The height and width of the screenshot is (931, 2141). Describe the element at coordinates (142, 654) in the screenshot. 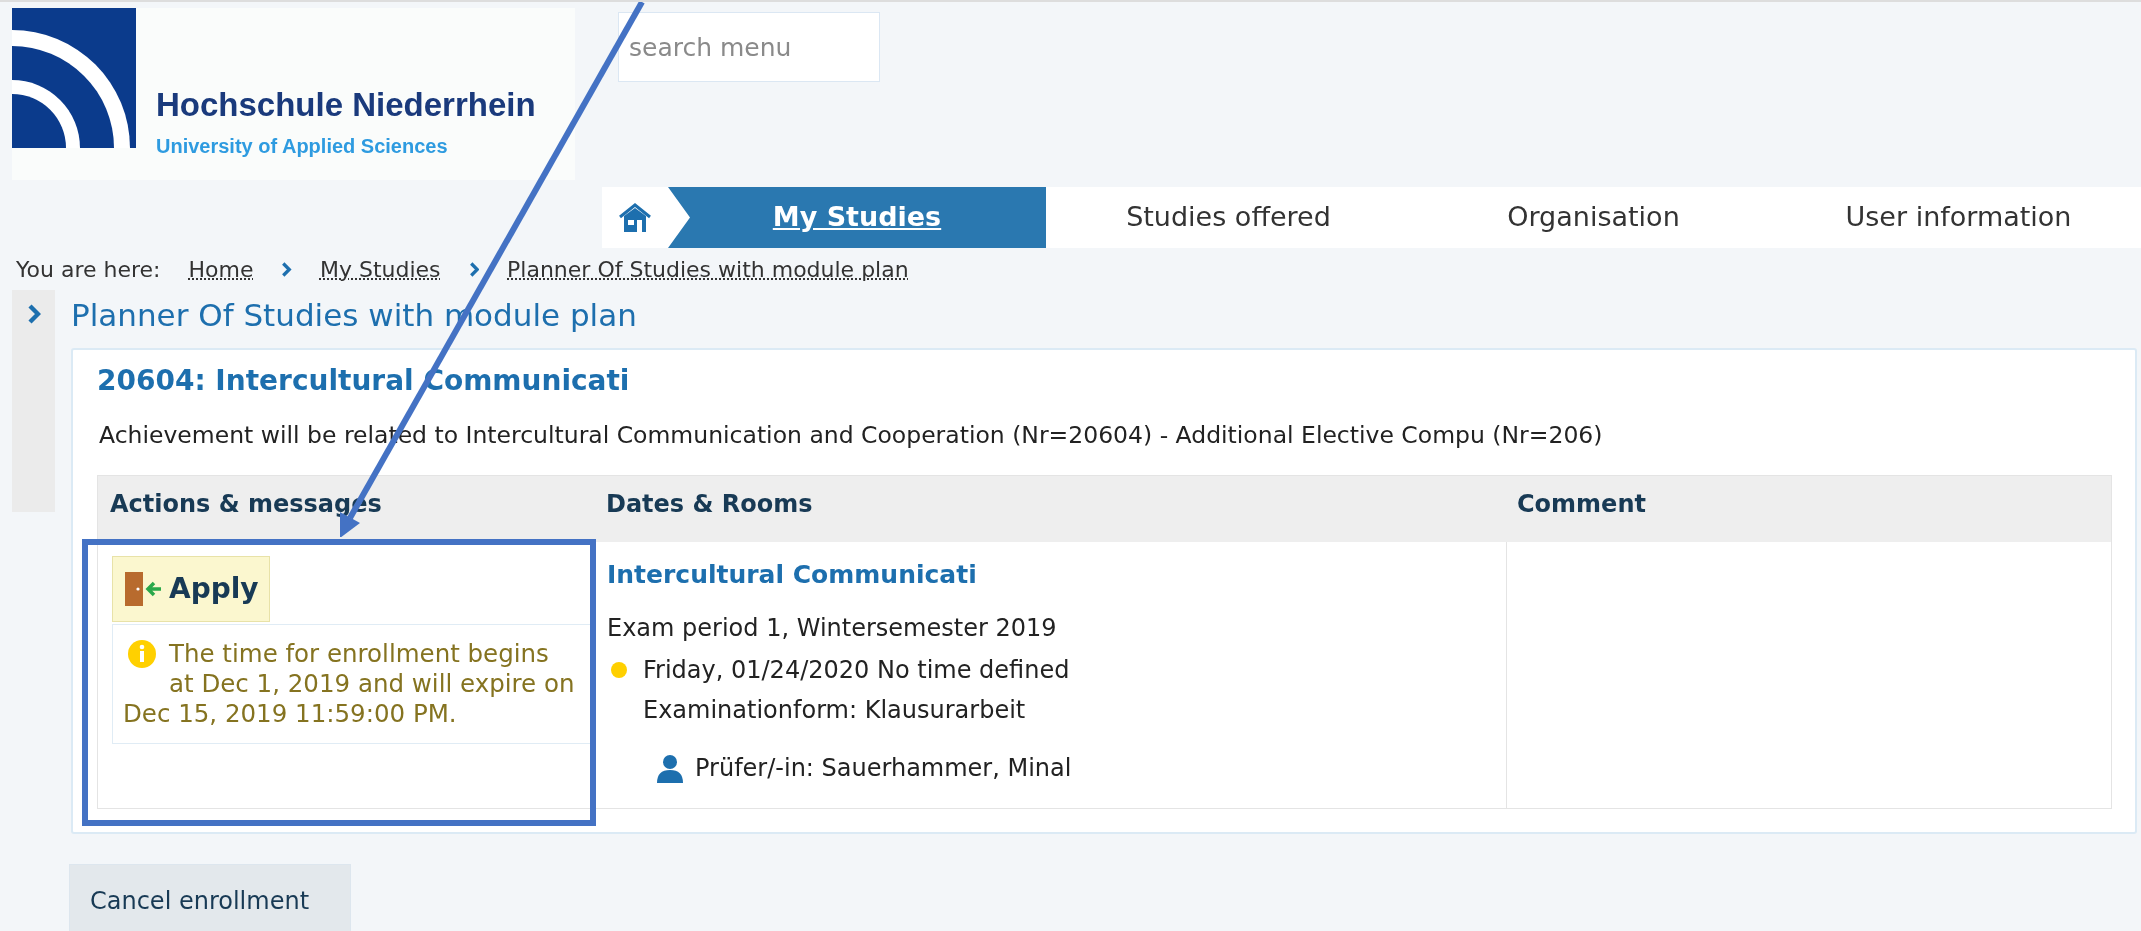

I see `info-icon` at that location.